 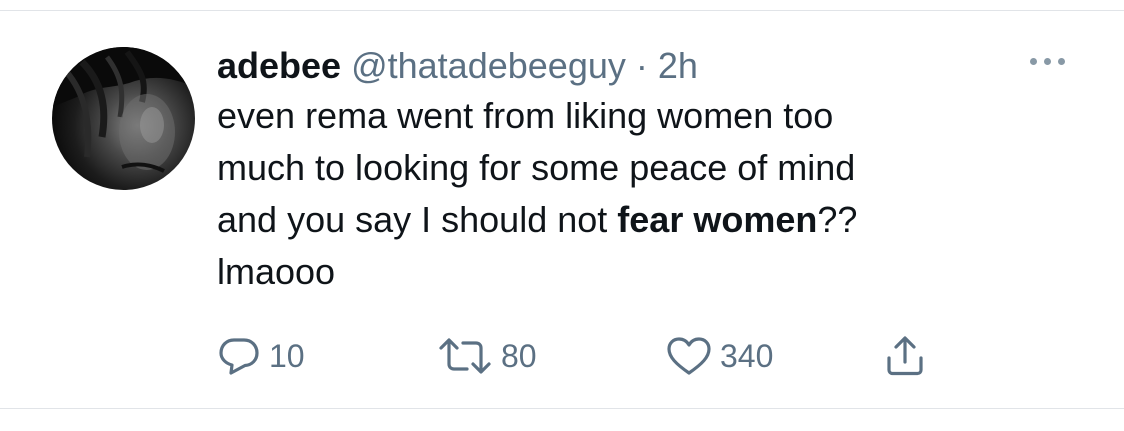 I want to click on share-button, so click(x=905, y=356).